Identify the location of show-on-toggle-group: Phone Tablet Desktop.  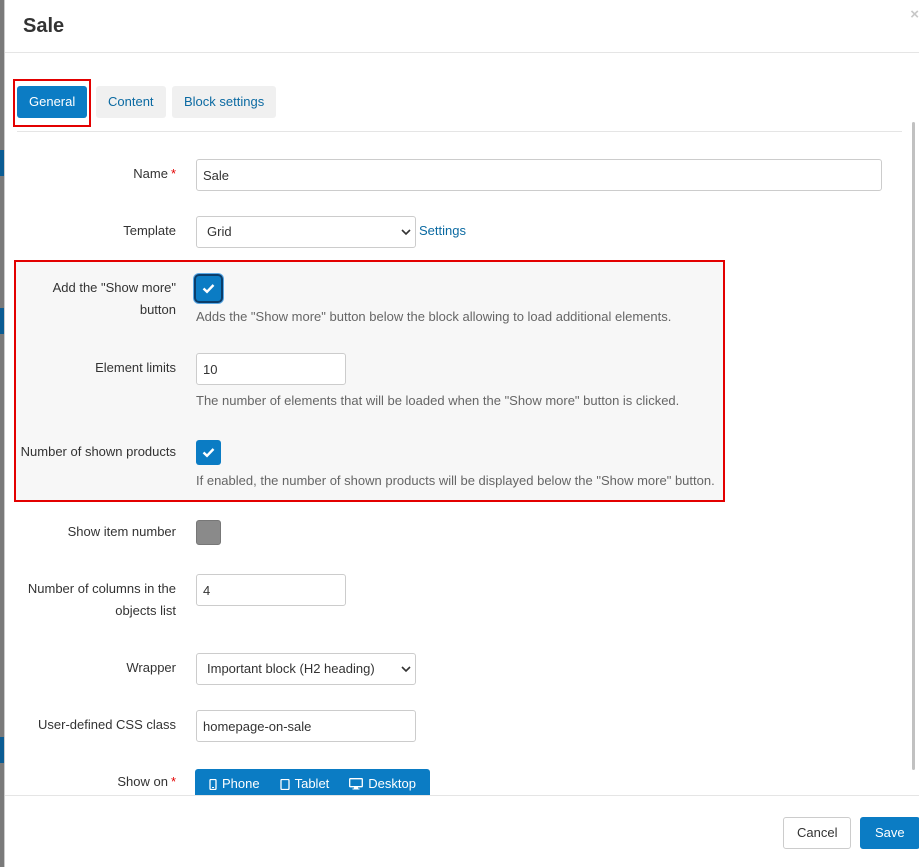
(312, 782).